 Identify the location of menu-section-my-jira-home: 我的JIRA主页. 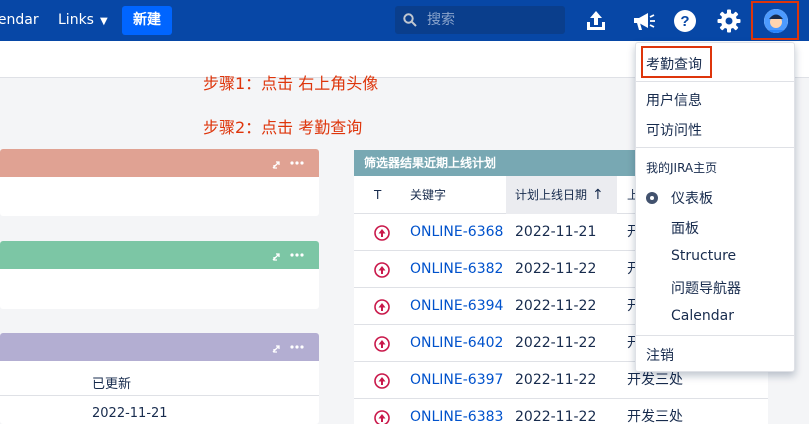
(682, 168).